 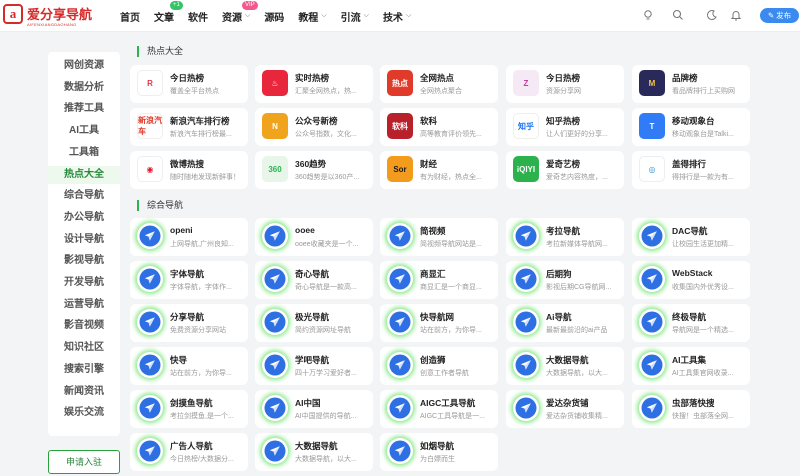 What do you see at coordinates (736, 16) in the screenshot?
I see `bell-icon` at bounding box center [736, 16].